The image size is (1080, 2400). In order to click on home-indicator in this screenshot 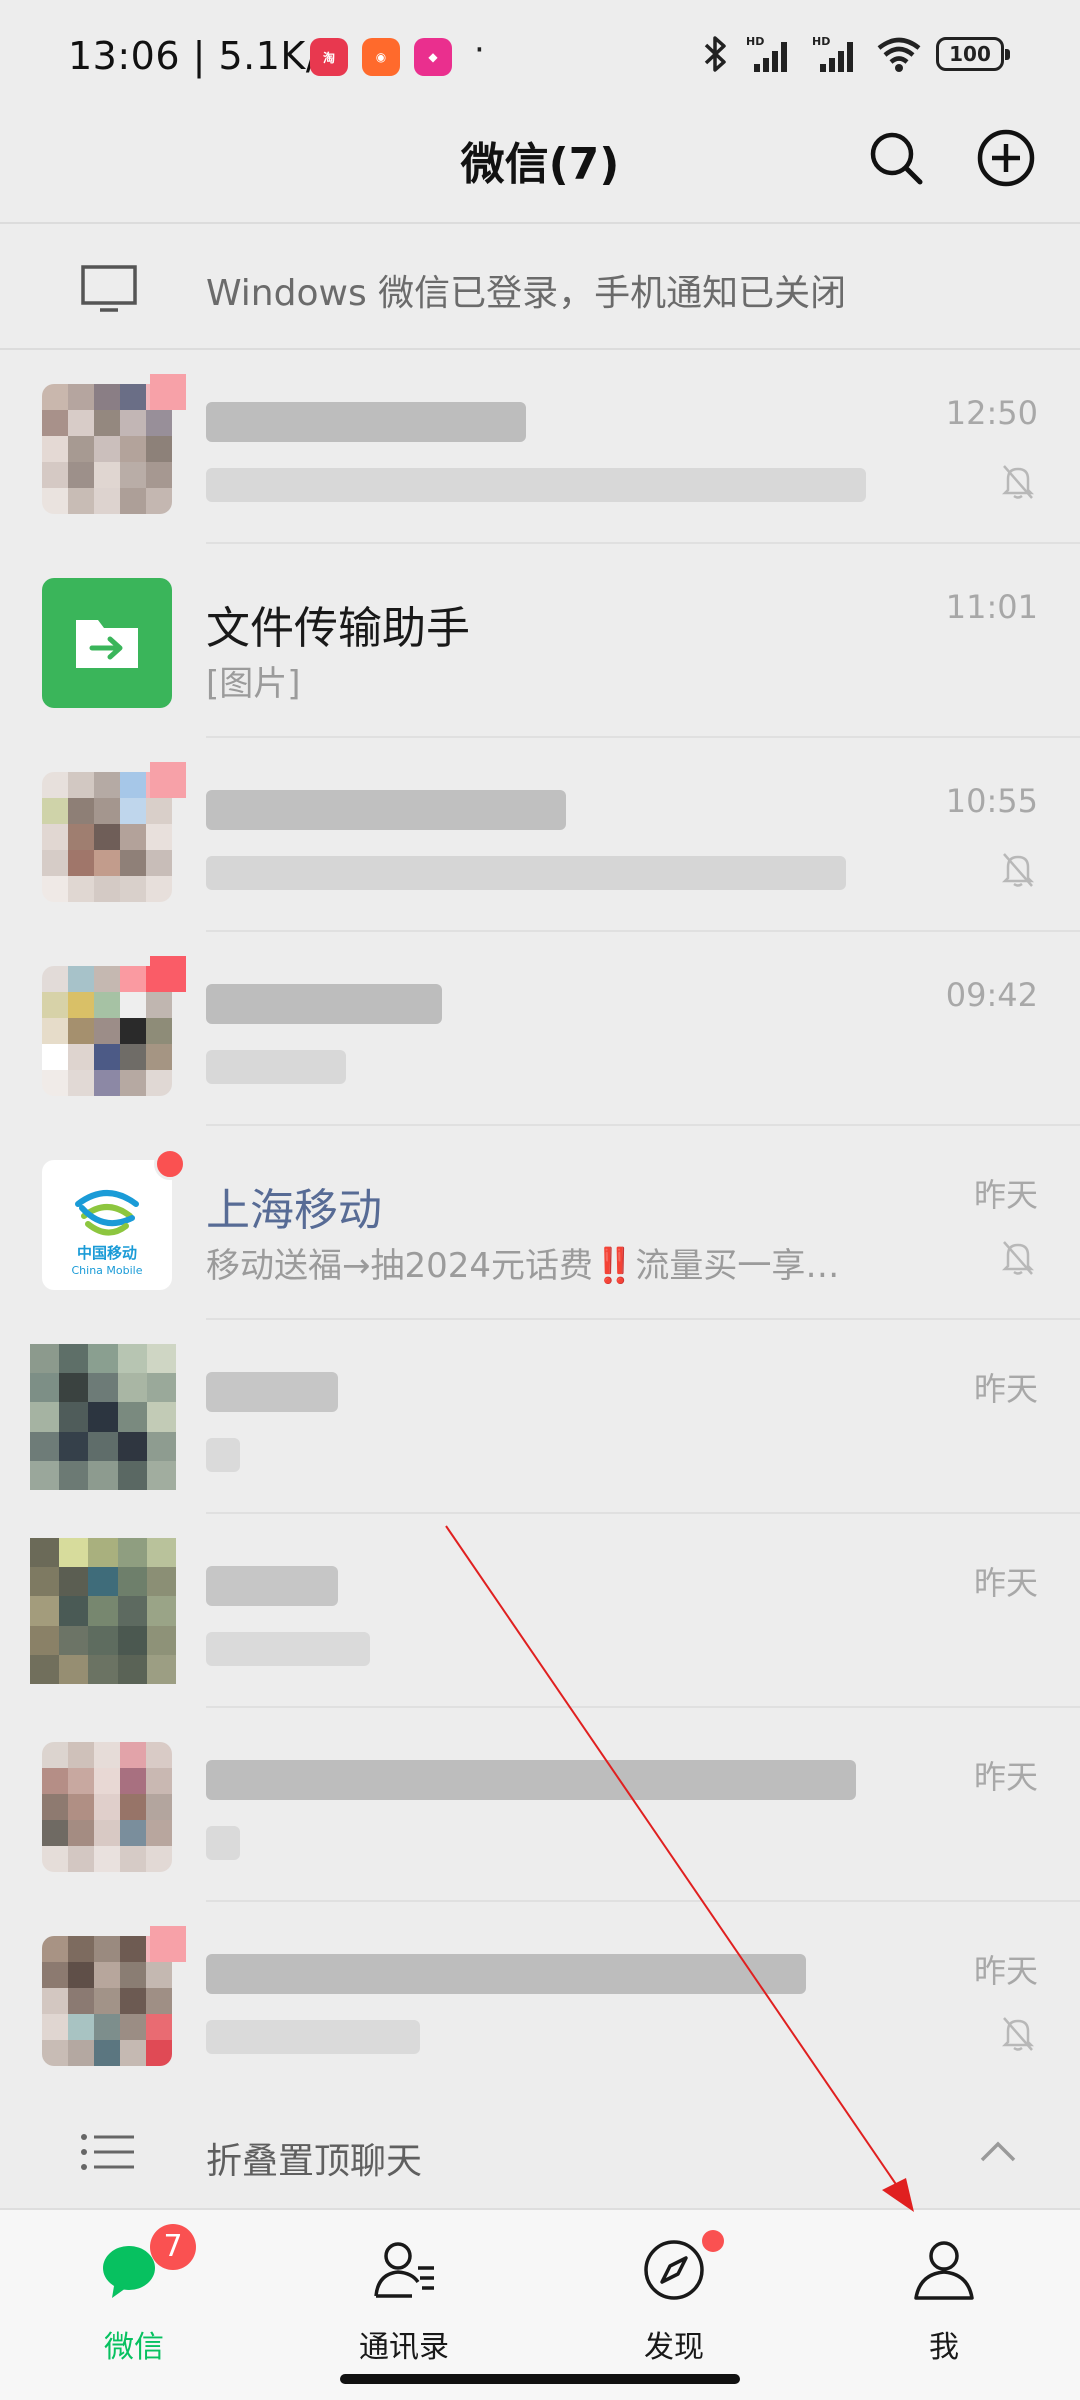, I will do `click(540, 2379)`.